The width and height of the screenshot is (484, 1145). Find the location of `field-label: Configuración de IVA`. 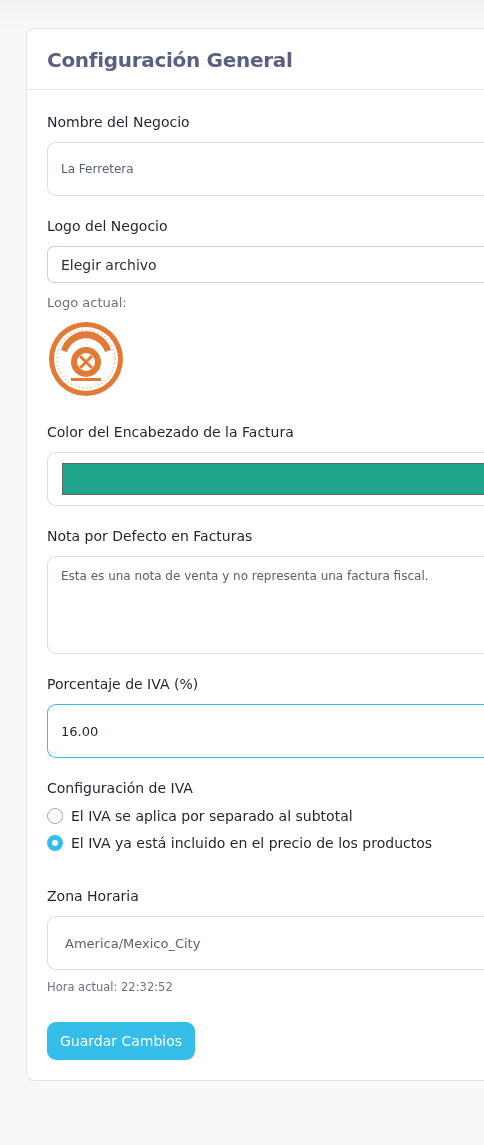

field-label: Configuración de IVA is located at coordinates (120, 788).